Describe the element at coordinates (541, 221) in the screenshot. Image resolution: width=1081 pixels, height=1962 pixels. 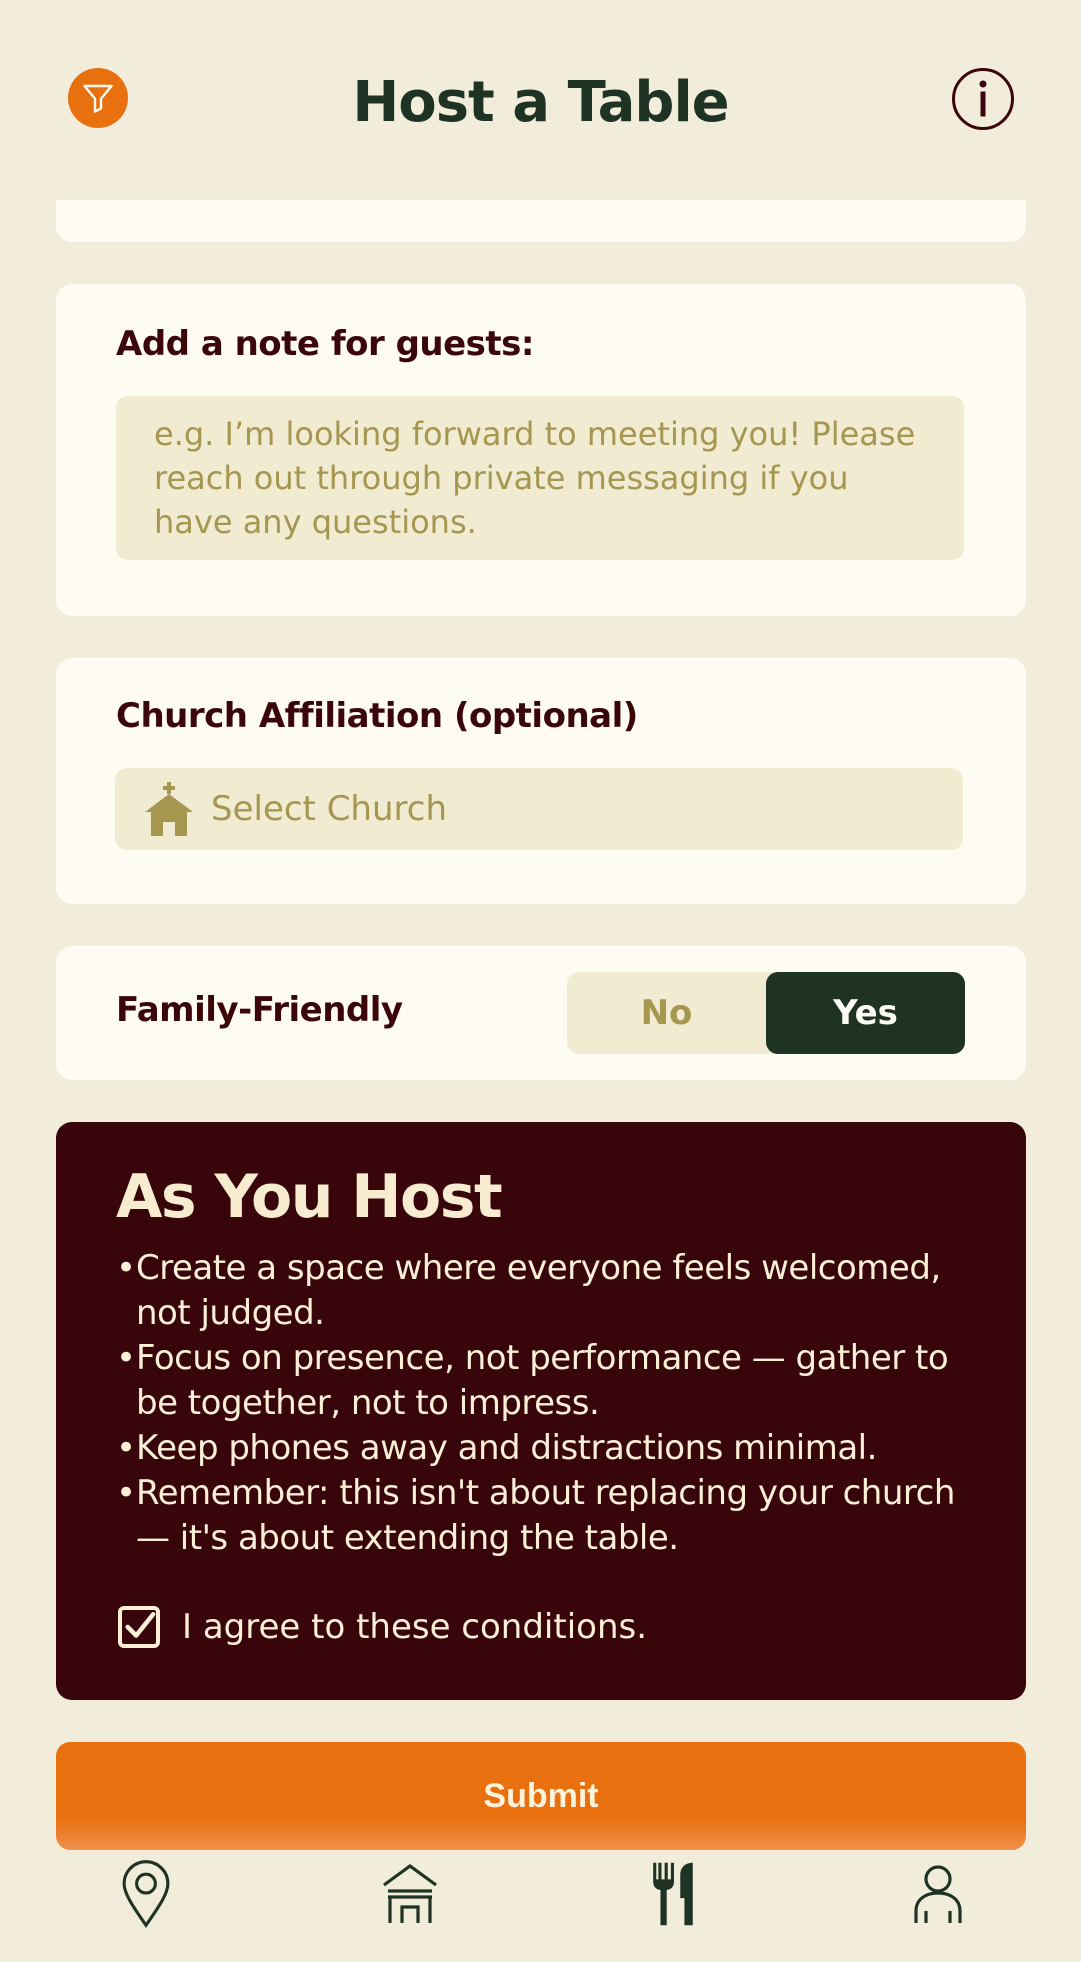
I see `previous-card` at that location.